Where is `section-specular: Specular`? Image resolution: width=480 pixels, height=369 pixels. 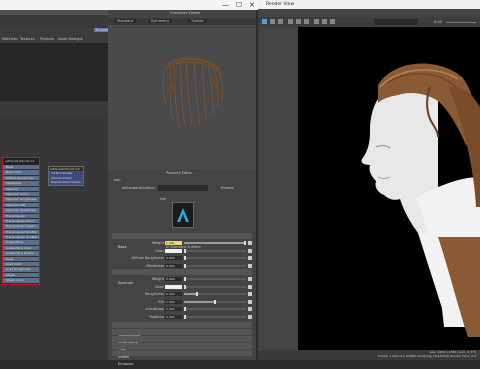
section-specular: Specular is located at coordinates (182, 277).